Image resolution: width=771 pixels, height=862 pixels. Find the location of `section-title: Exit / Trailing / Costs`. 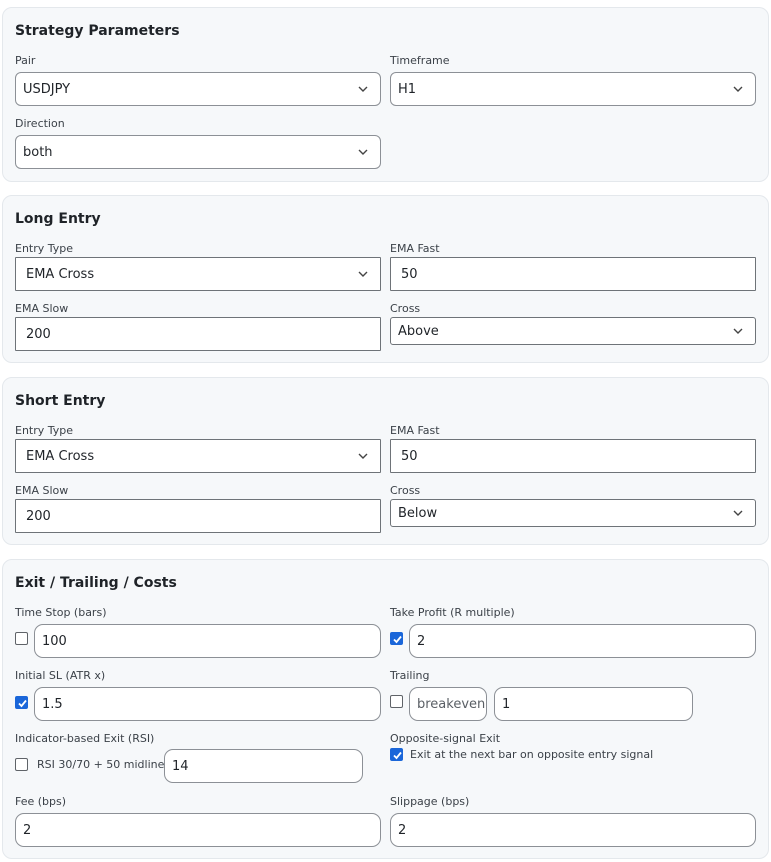

section-title: Exit / Trailing / Costs is located at coordinates (96, 583).